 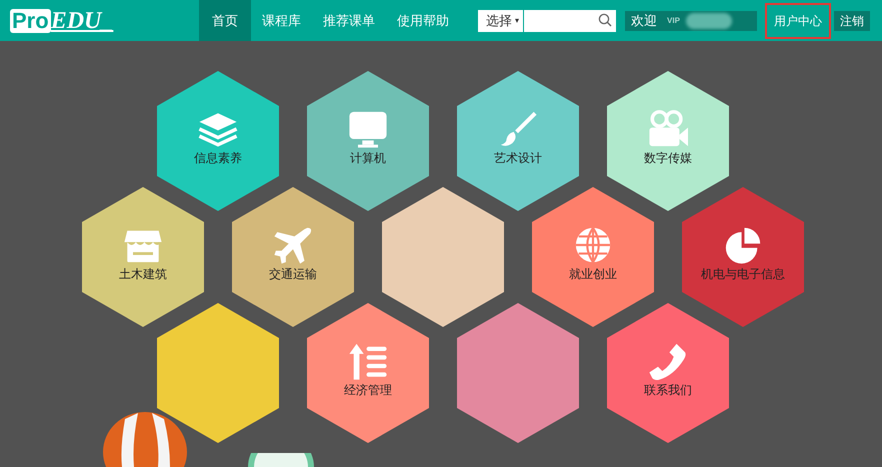 I want to click on category-tile: 信息素养, so click(x=218, y=141).